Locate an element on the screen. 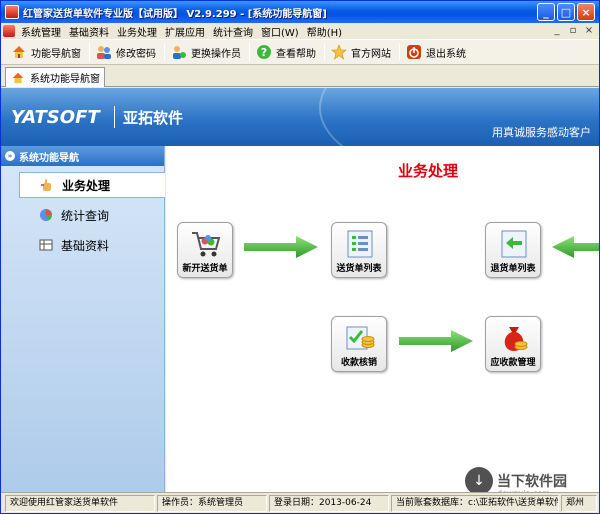 This screenshot has width=600, height=514. menu-system: 系统管理 is located at coordinates (41, 31).